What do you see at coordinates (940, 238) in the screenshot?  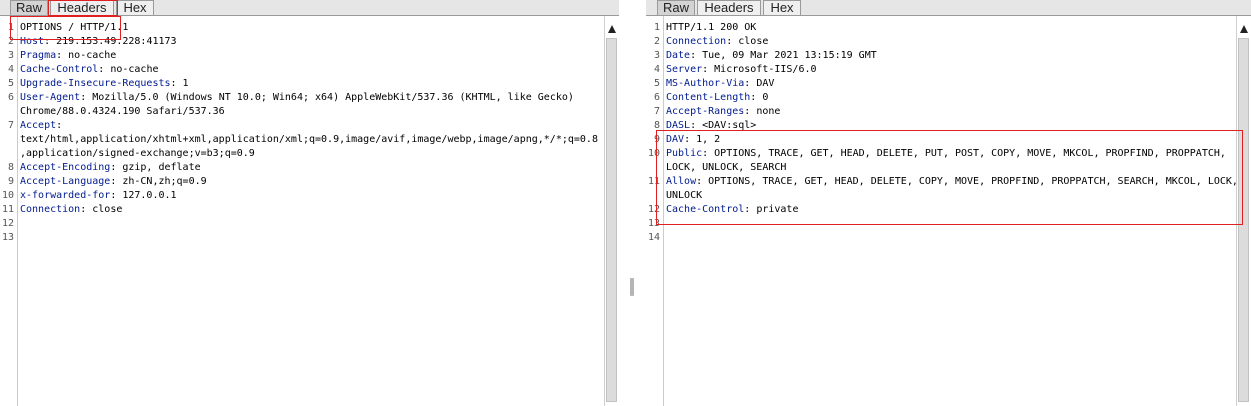 I see `code-line: 14` at bounding box center [940, 238].